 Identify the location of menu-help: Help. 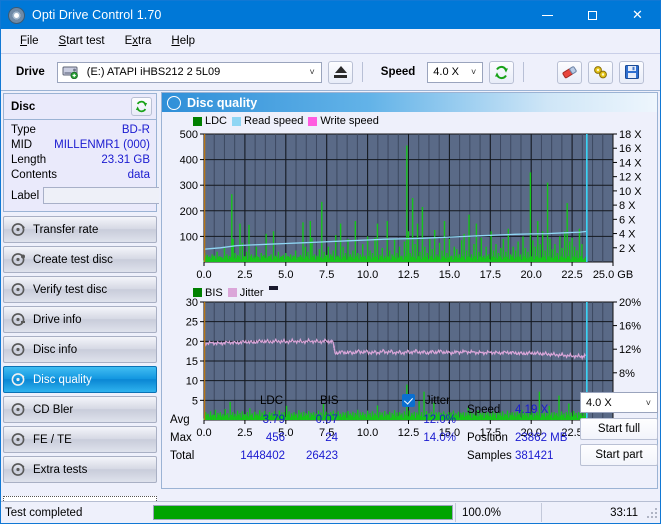
(183, 41).